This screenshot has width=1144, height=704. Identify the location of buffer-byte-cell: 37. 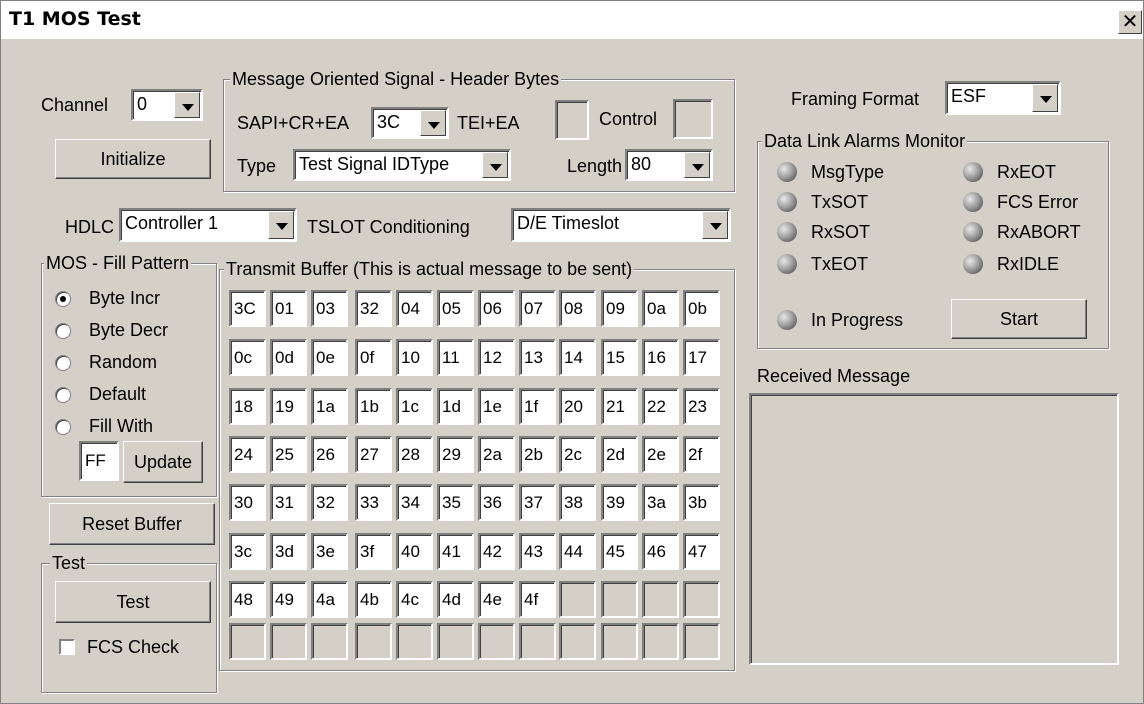
(537, 502).